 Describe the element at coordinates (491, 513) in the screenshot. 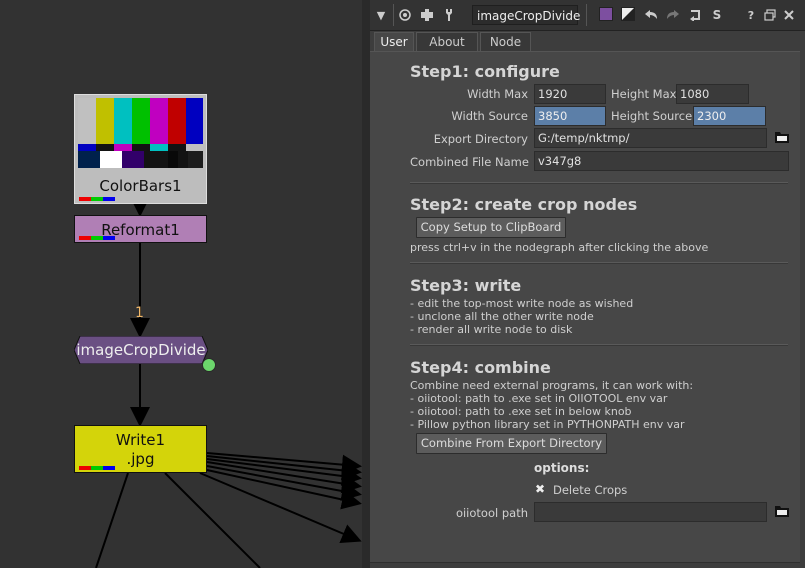

I see `oiiotool-path-label: oiiotool path` at that location.